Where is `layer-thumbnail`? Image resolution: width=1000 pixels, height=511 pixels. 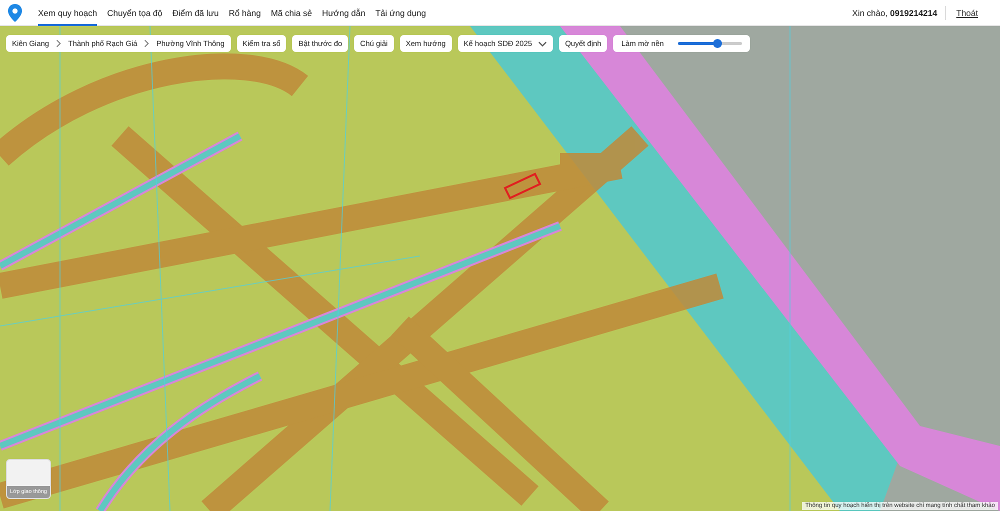
layer-thumbnail is located at coordinates (28, 473).